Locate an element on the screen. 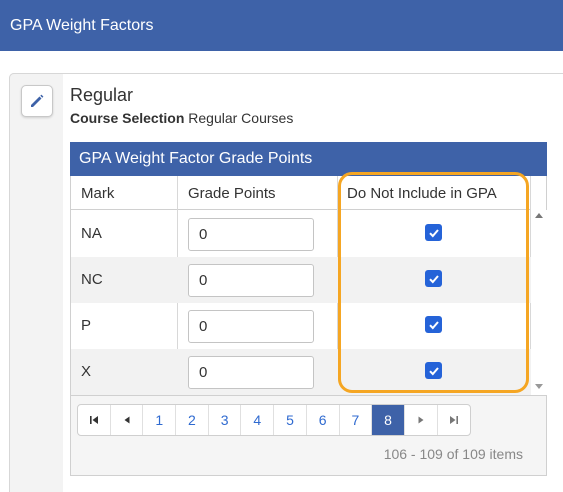  scroll-up-icon is located at coordinates (539, 215).